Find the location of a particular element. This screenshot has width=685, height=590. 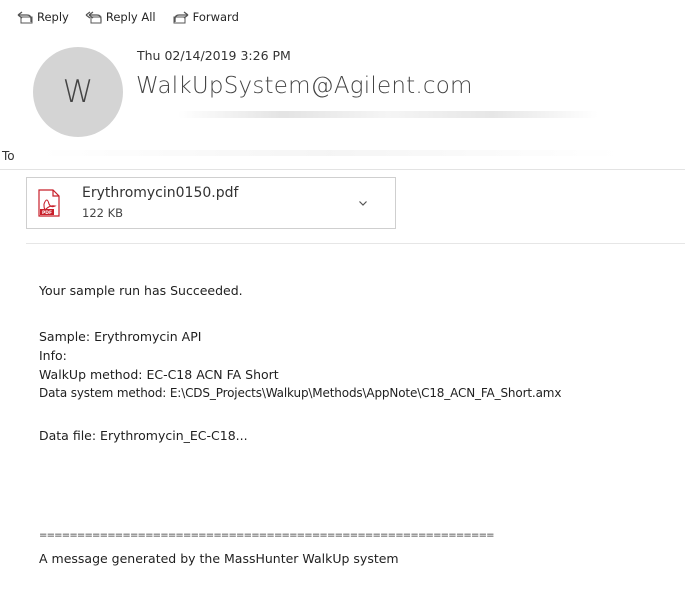

attachment-divider is located at coordinates (355, 243).